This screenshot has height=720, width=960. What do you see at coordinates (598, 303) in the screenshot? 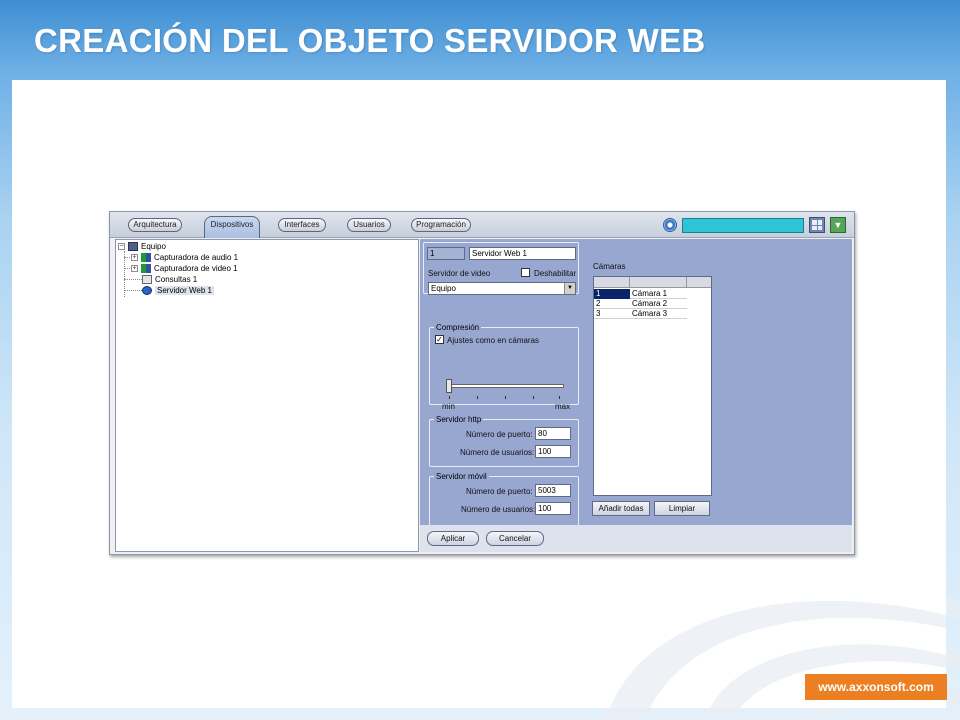
I see `camera-number: 2` at bounding box center [598, 303].